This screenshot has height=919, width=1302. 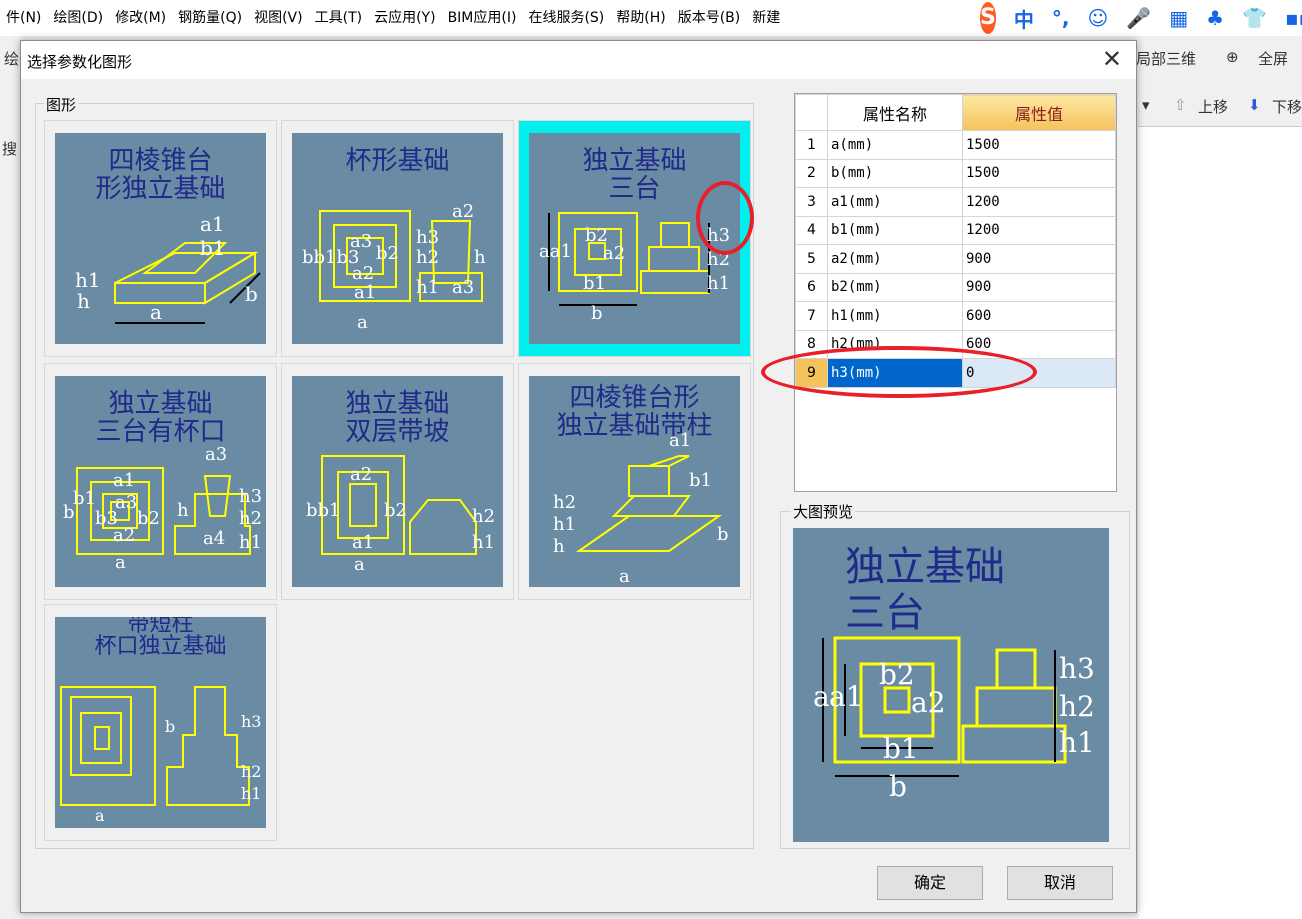 What do you see at coordinates (1220, 522) in the screenshot?
I see `background-canvas` at bounding box center [1220, 522].